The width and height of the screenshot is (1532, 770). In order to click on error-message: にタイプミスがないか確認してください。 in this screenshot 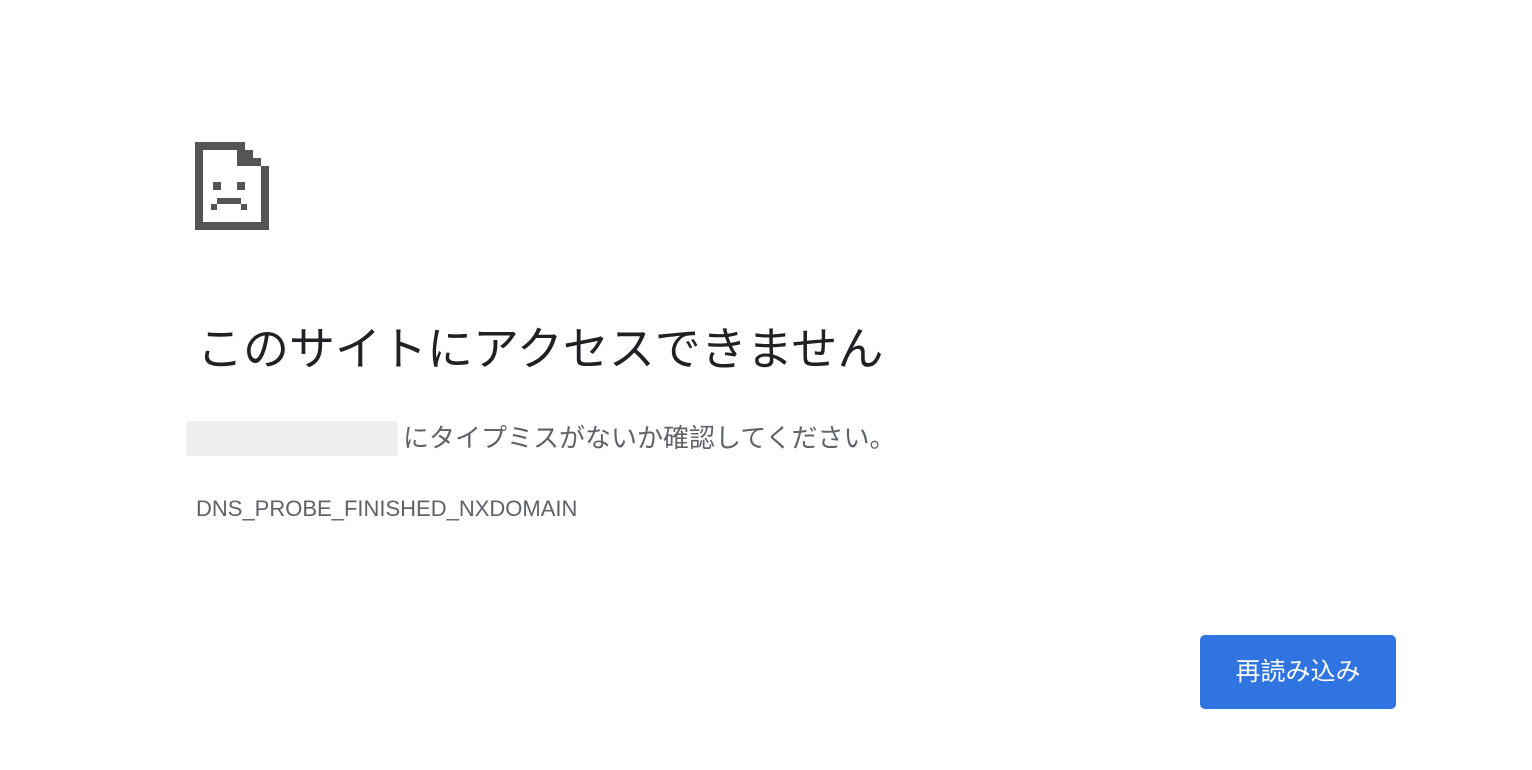, I will do `click(541, 438)`.